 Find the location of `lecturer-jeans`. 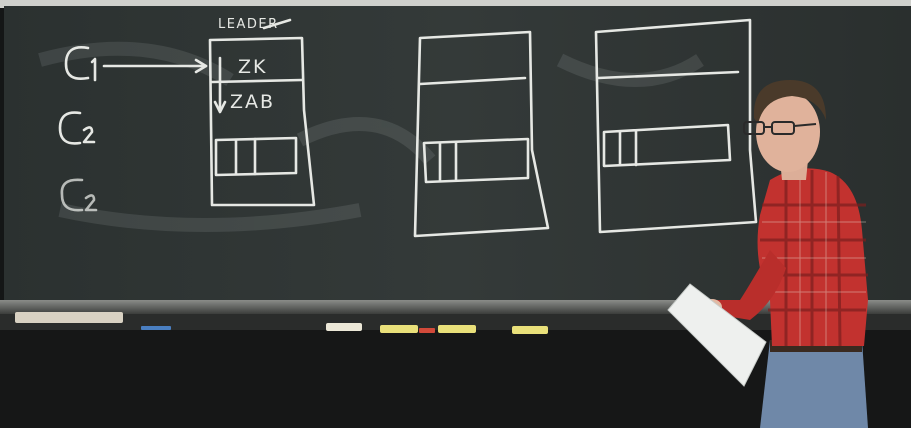

lecturer-jeans is located at coordinates (814, 384).